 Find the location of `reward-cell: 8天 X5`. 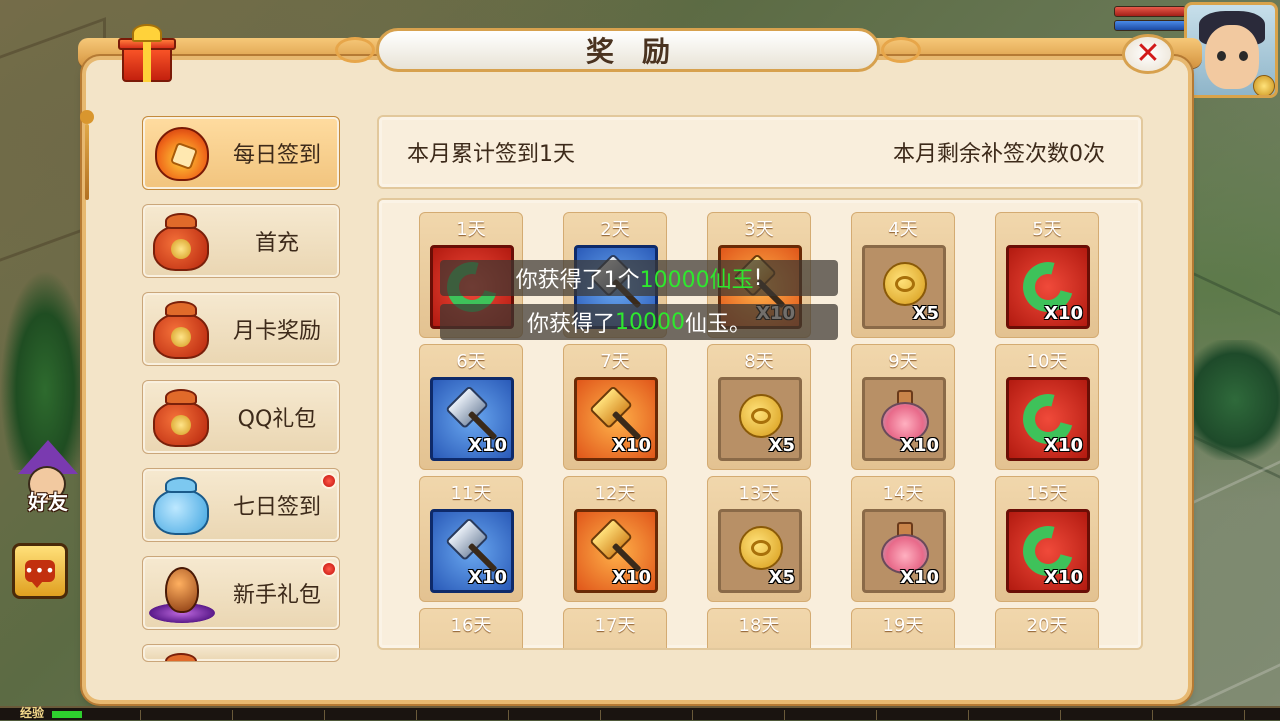

reward-cell: 8天 X5 is located at coordinates (759, 407).